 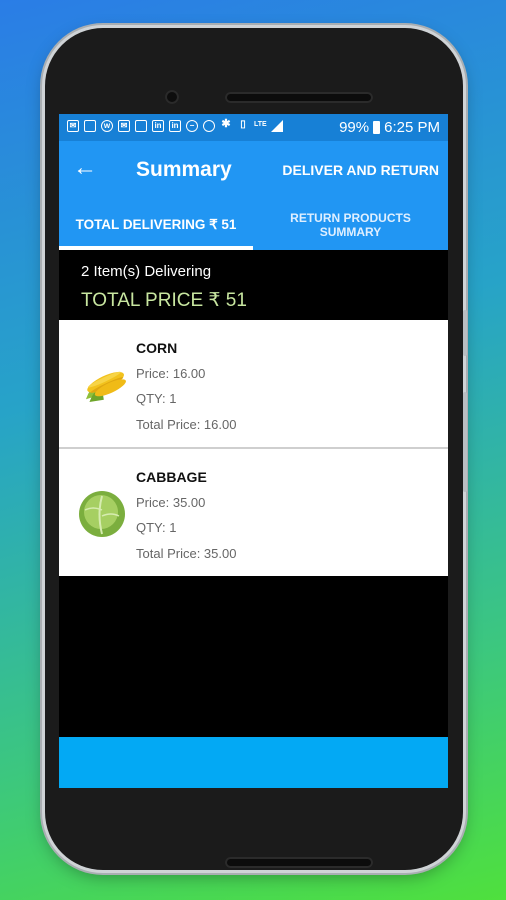 I want to click on notification-icons: ✉ w ✉ in in − ✱ ▯ LTE, so click(x=175, y=125).